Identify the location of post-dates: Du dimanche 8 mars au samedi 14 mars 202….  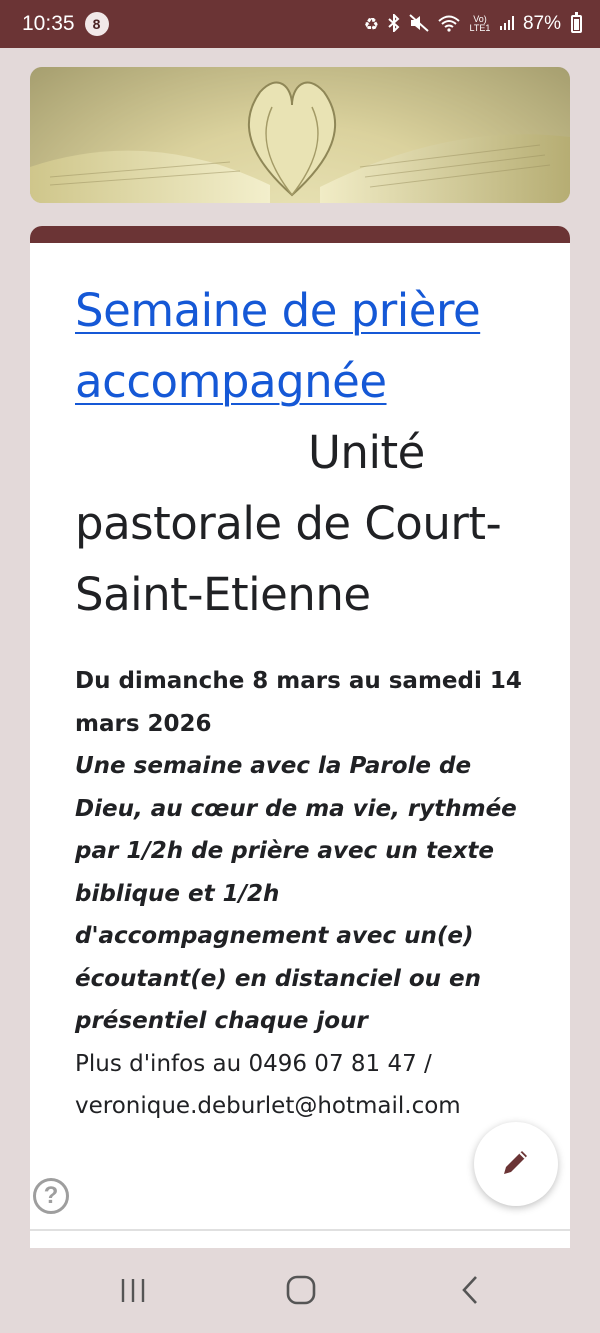
(298, 702).